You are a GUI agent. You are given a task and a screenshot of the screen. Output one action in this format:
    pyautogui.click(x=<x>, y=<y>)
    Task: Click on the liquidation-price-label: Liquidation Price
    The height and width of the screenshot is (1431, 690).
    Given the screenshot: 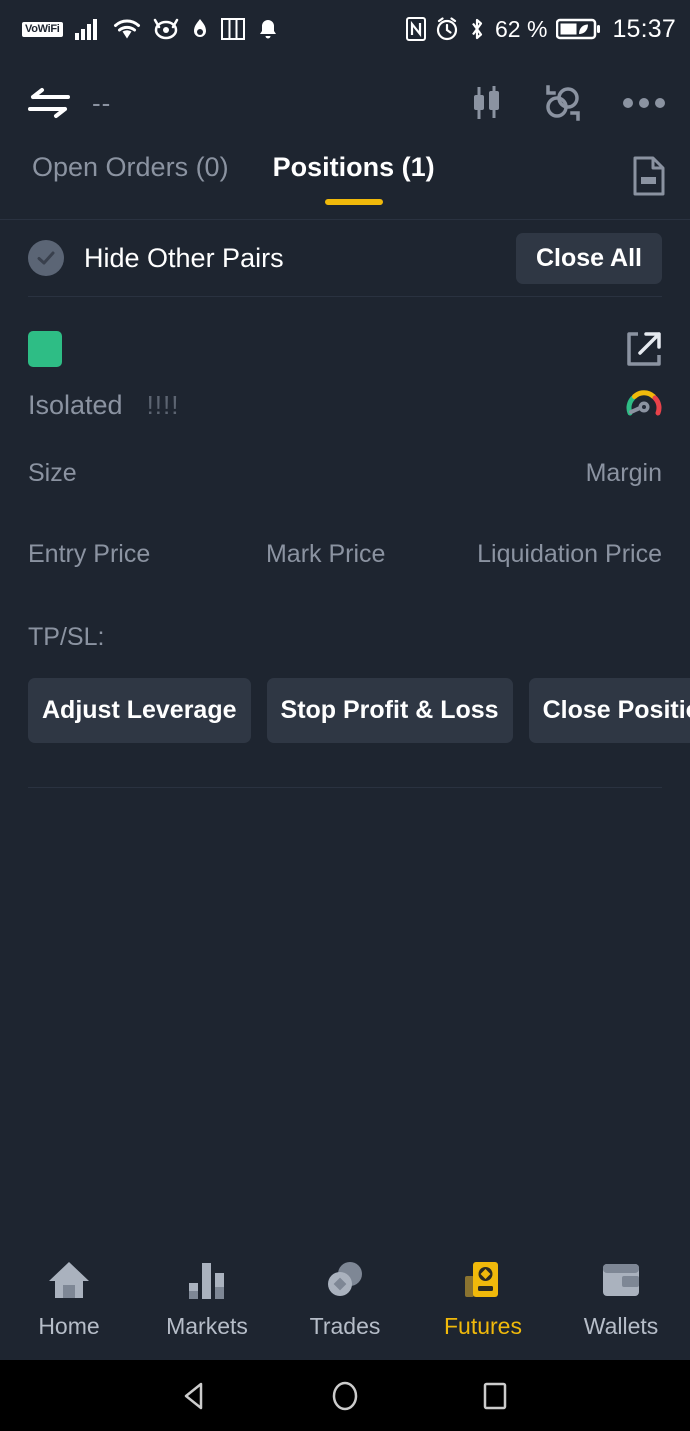 What is the action you would take?
    pyautogui.click(x=569, y=554)
    